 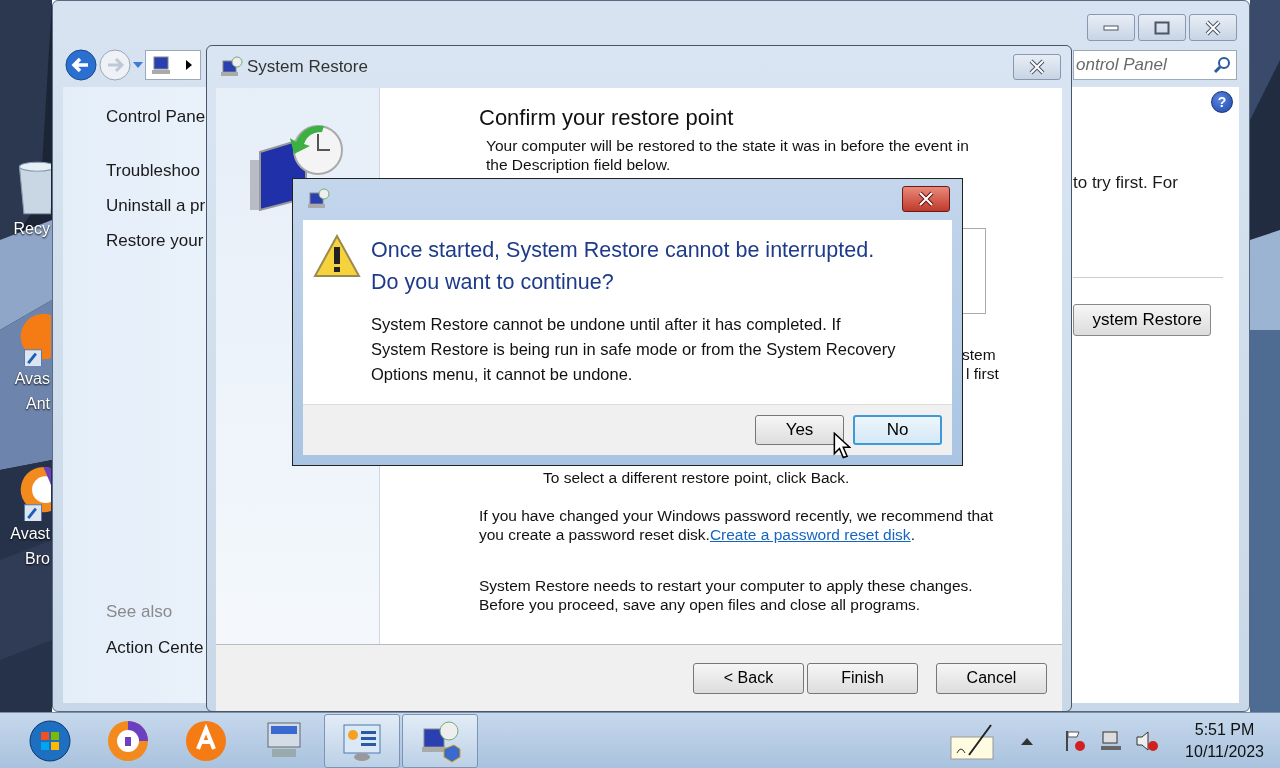 What do you see at coordinates (623, 250) in the screenshot?
I see `dialog-heading: Once started, System Restore cannot be interrupted.` at bounding box center [623, 250].